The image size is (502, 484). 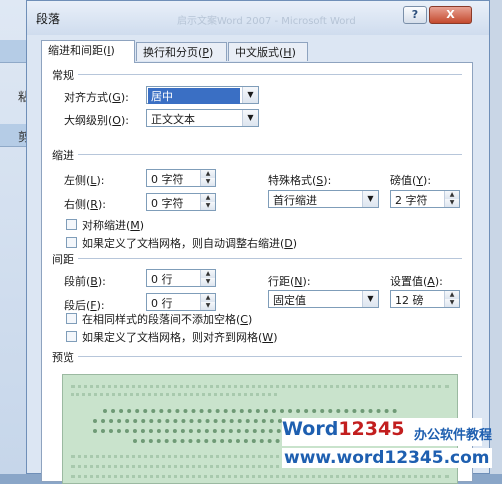 I want to click on label-text: 特殊格式(, so click(x=292, y=180).